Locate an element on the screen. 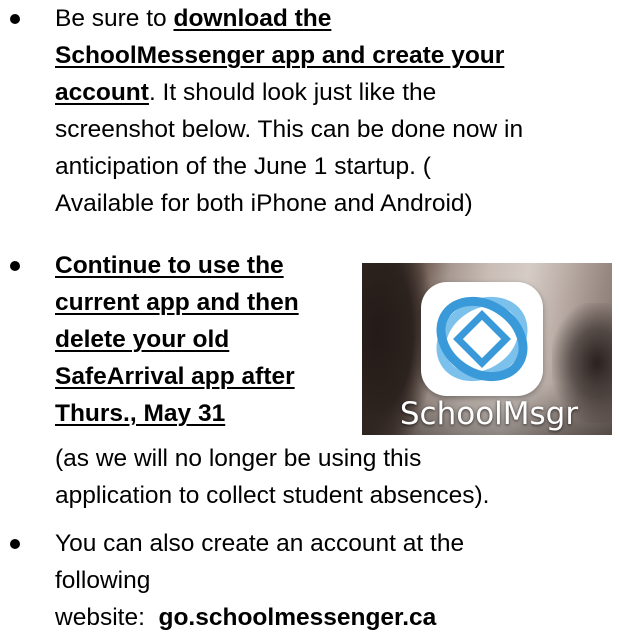 This screenshot has height=639, width=619. text-line: Thurs., May 31 is located at coordinates (140, 413).